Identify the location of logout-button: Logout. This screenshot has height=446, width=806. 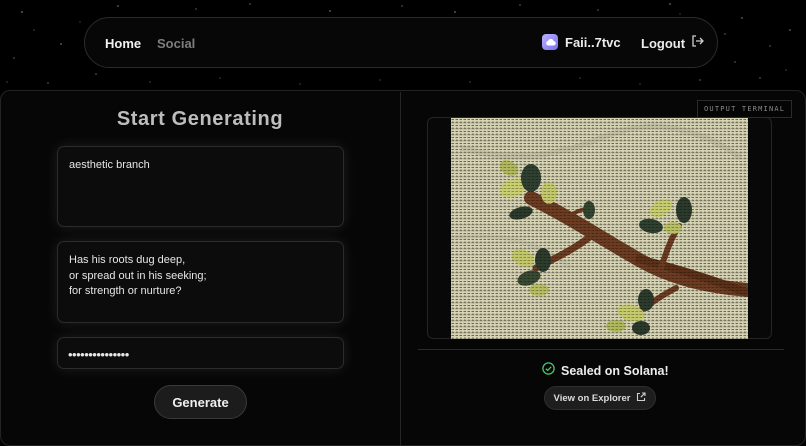
(672, 43).